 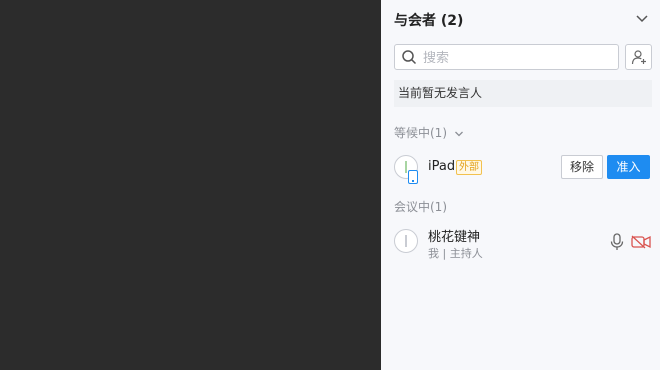 I want to click on participant-role: 我 | 主持人, so click(x=455, y=253).